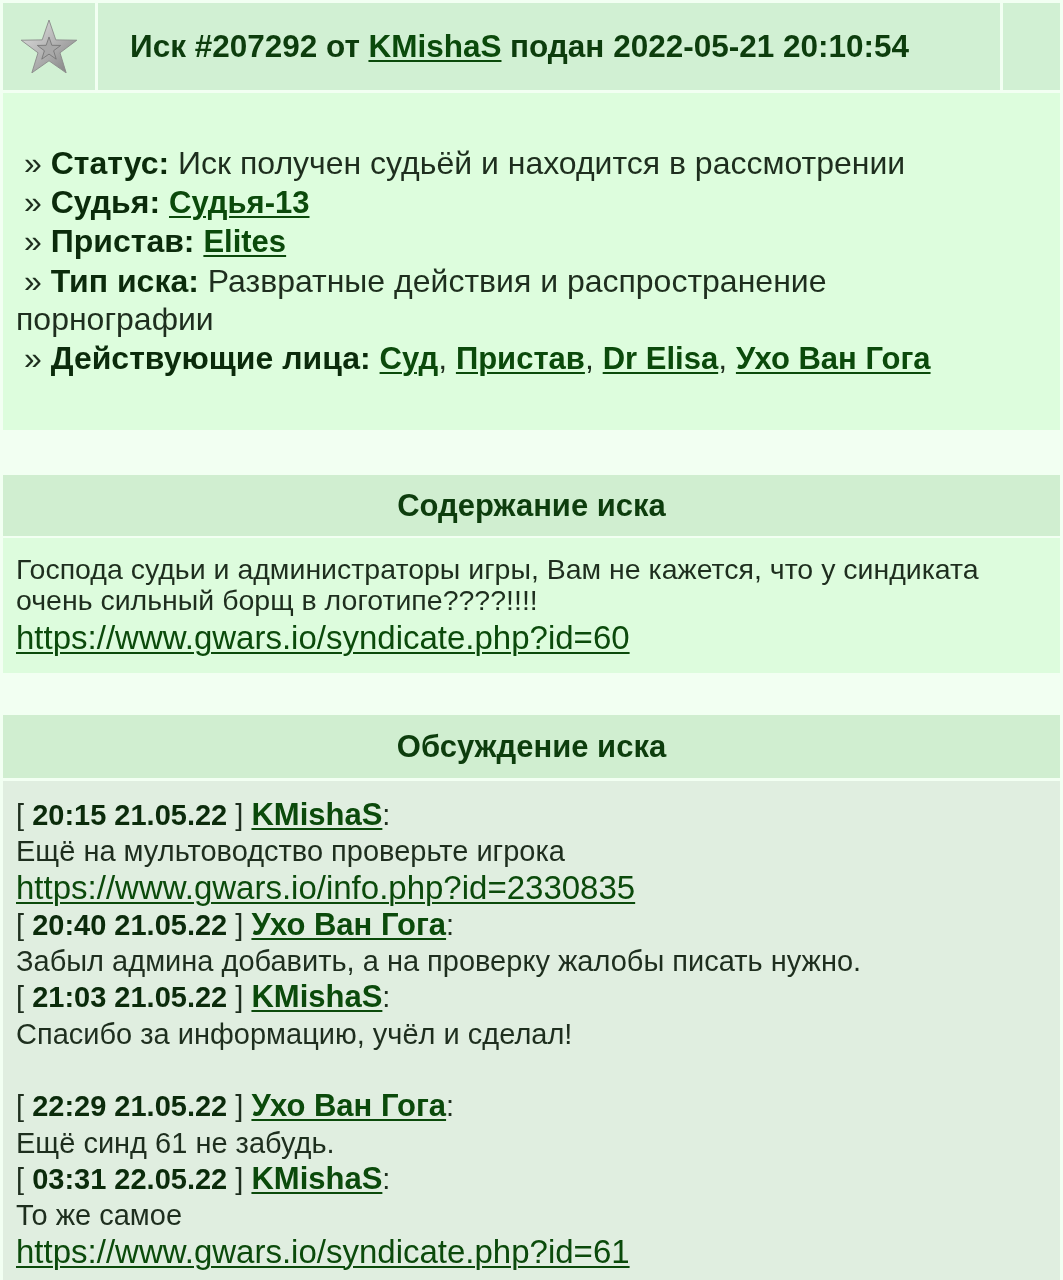 This screenshot has height=1280, width=1063. I want to click on comment-timestamp: [ 03:31 22.05.22 ], so click(130, 1178).